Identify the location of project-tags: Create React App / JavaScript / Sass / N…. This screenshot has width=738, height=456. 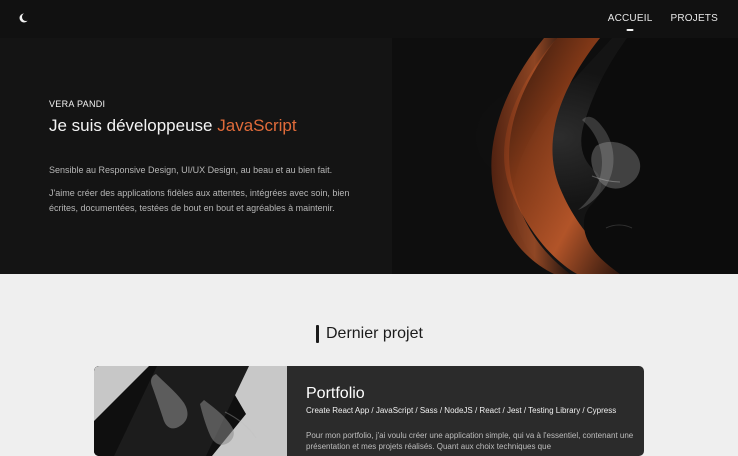
(461, 410).